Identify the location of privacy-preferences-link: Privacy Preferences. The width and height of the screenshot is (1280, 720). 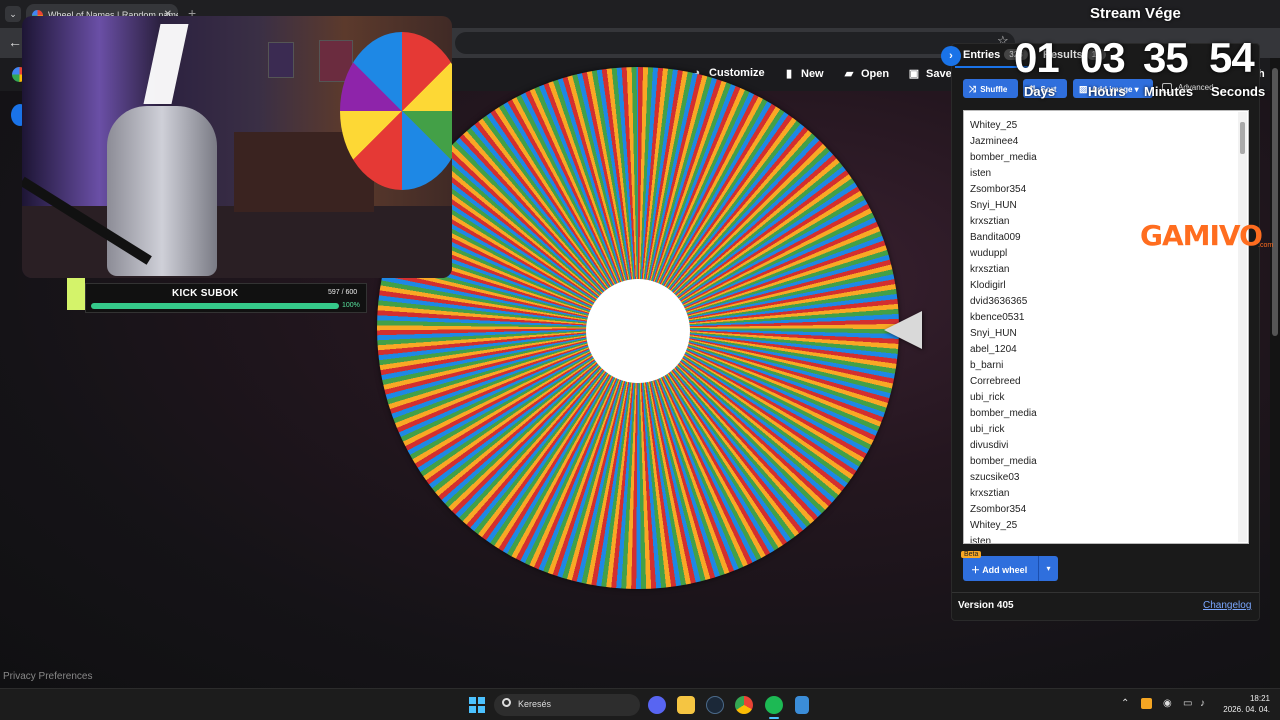
(47, 676).